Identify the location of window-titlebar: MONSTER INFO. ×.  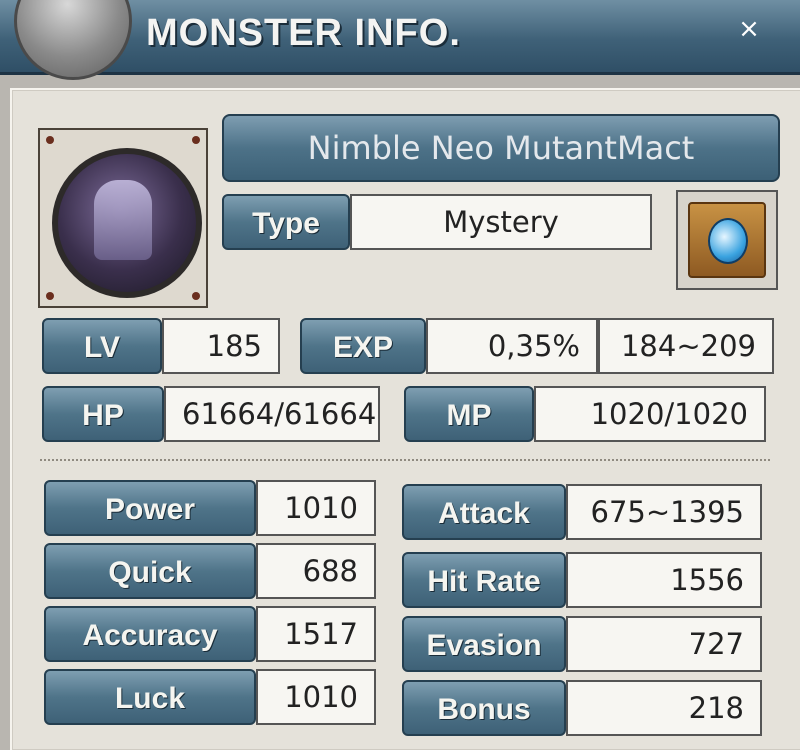
(400, 40).